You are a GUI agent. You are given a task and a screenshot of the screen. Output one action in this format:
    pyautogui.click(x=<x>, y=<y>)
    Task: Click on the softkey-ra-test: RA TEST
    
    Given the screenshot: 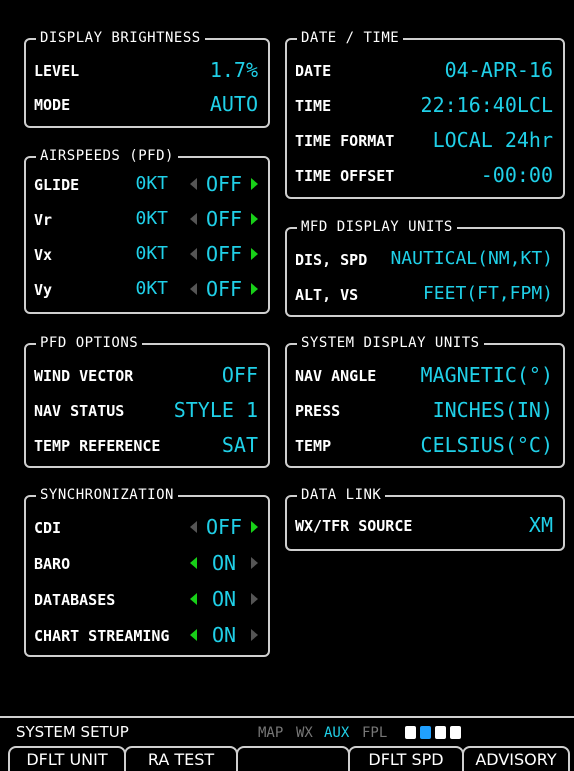 What is the action you would take?
    pyautogui.click(x=181, y=758)
    